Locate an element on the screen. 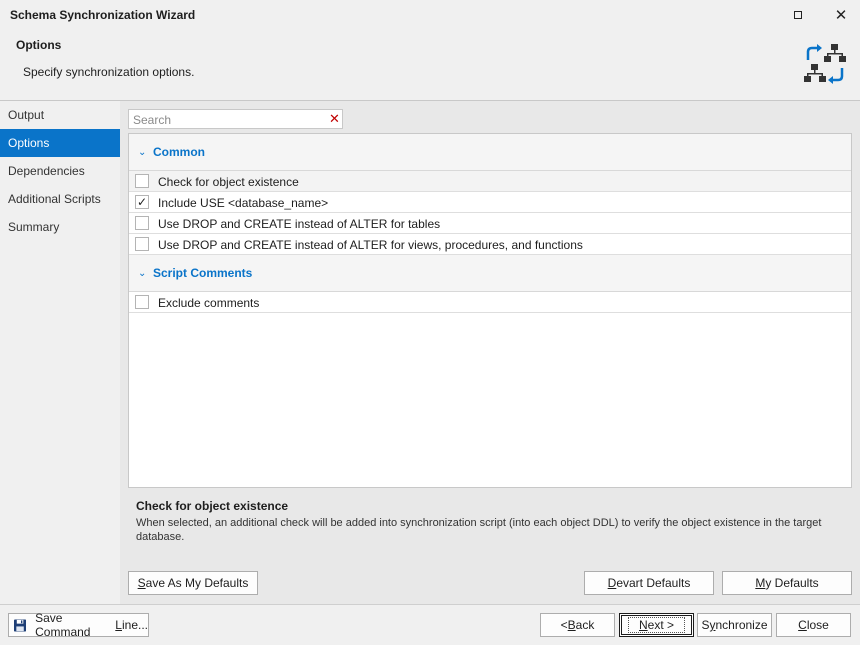  focus-rect: Next > is located at coordinates (656, 625).